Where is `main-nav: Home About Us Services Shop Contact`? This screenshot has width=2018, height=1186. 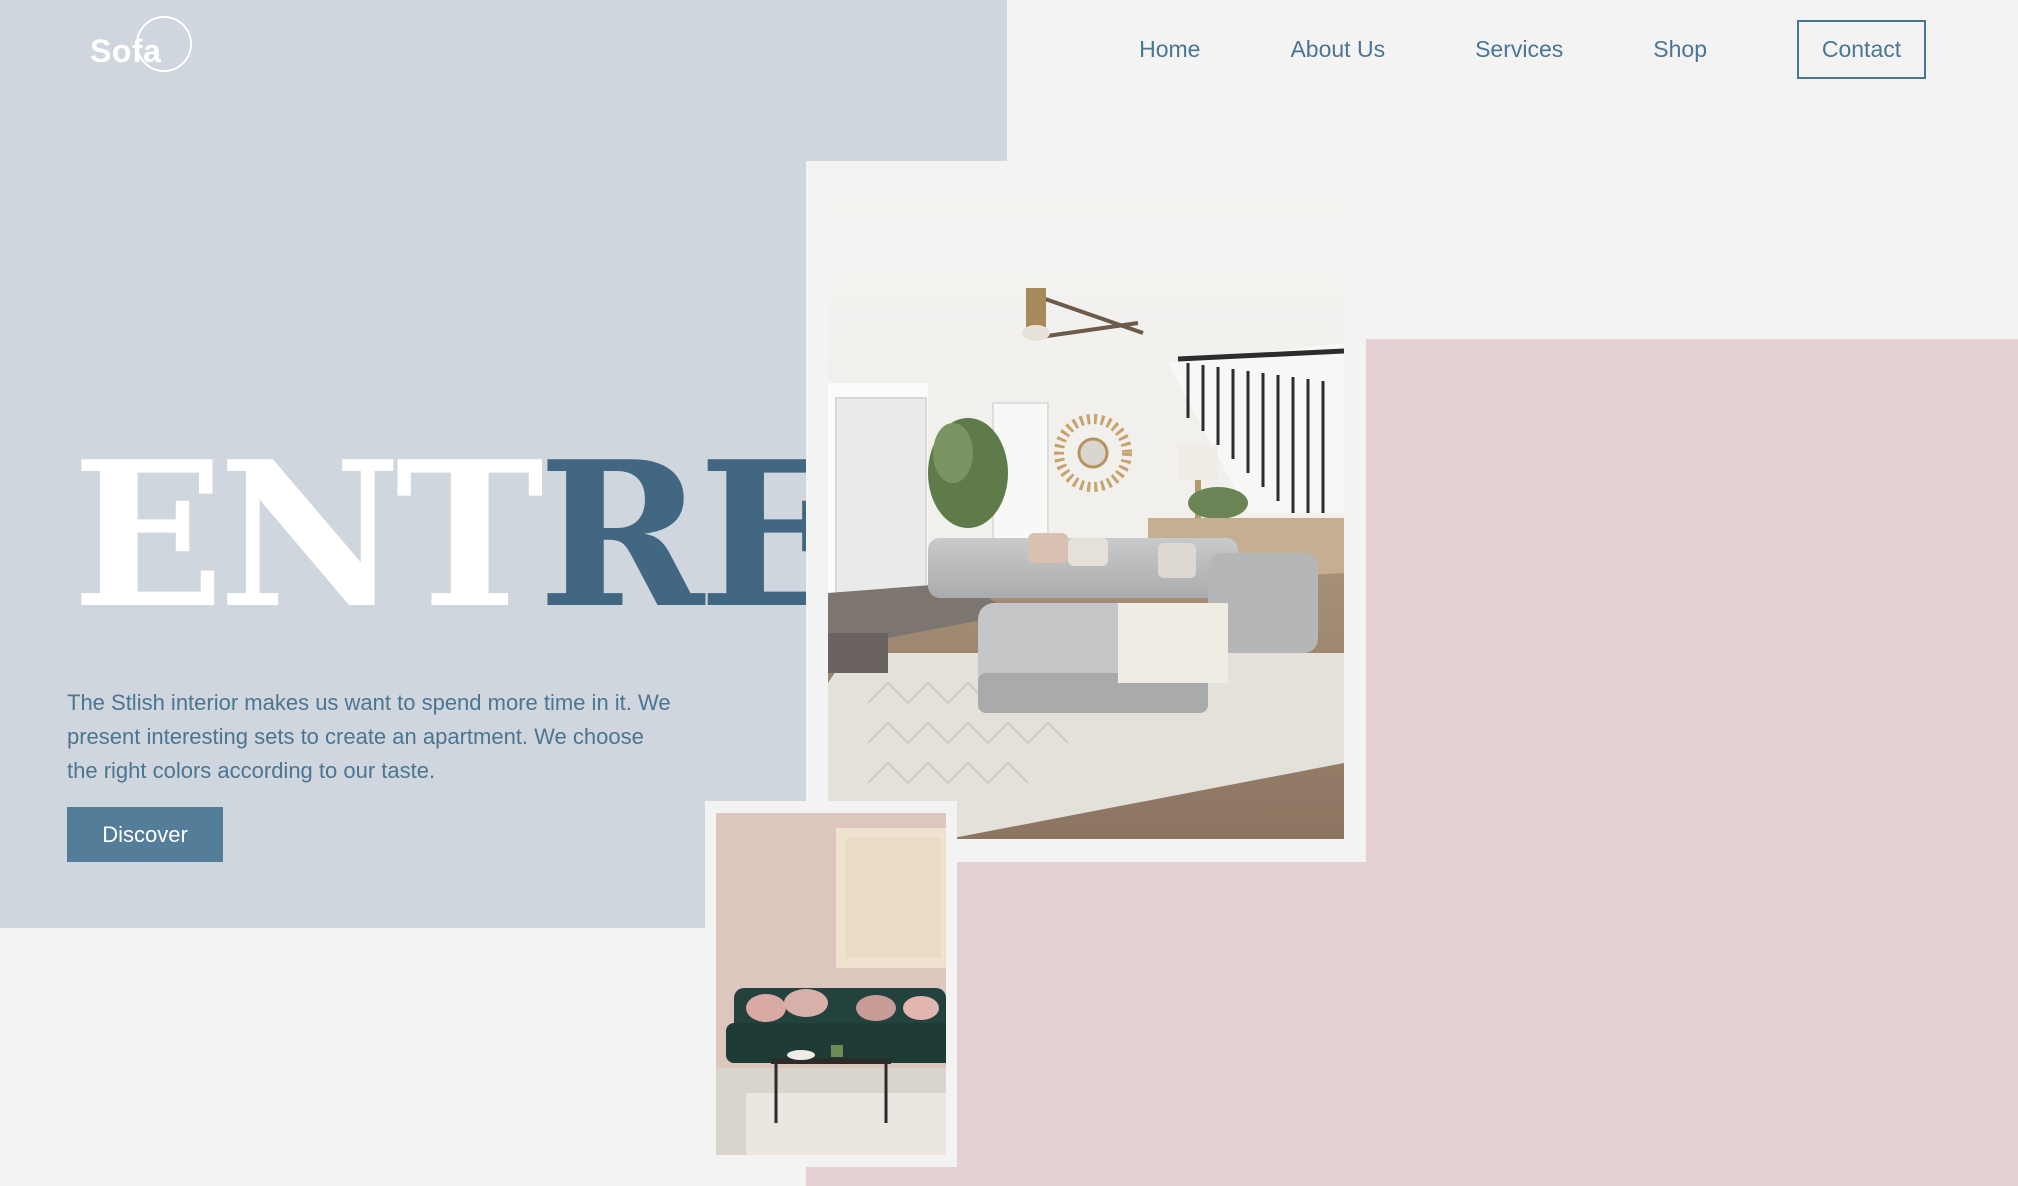
main-nav: Home About Us Services Shop Contact is located at coordinates (1532, 49).